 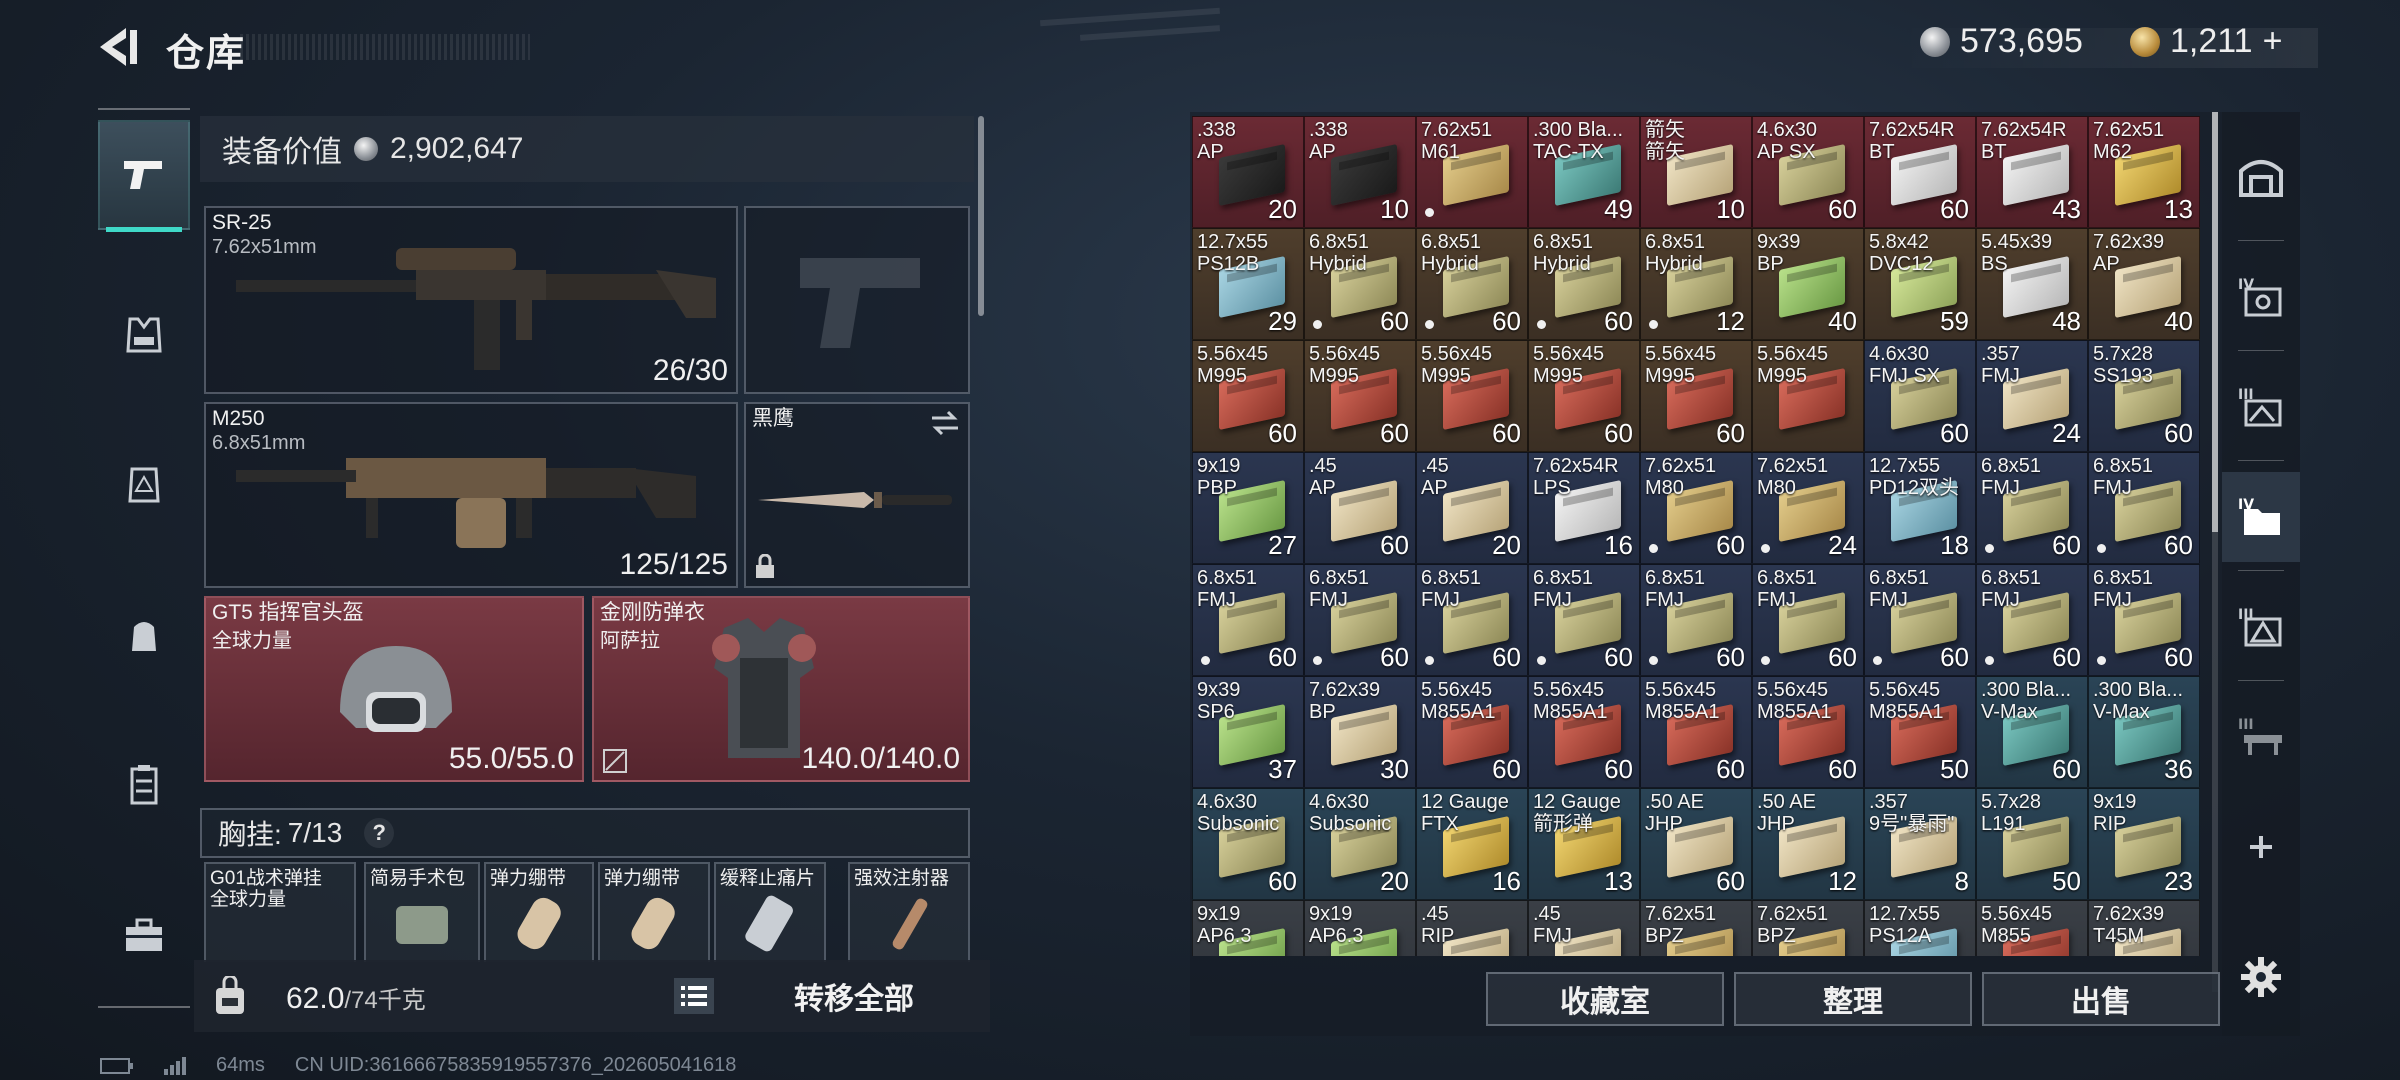 What do you see at coordinates (2032, 284) in the screenshot?
I see `ammo-item: 5.45x39 BS 48` at bounding box center [2032, 284].